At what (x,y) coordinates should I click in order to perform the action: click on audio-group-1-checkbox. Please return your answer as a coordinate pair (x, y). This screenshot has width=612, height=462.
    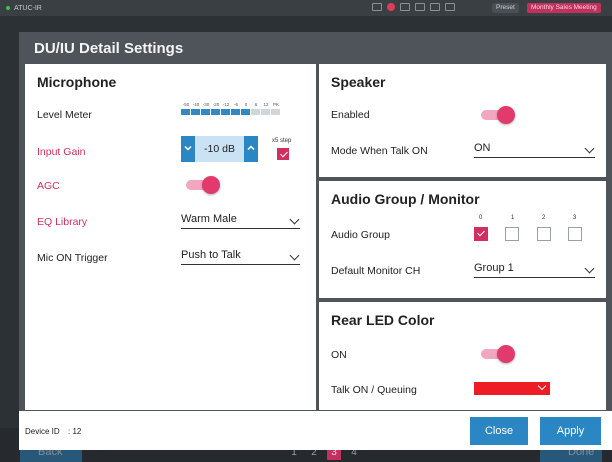
    Looking at the image, I should click on (512, 234).